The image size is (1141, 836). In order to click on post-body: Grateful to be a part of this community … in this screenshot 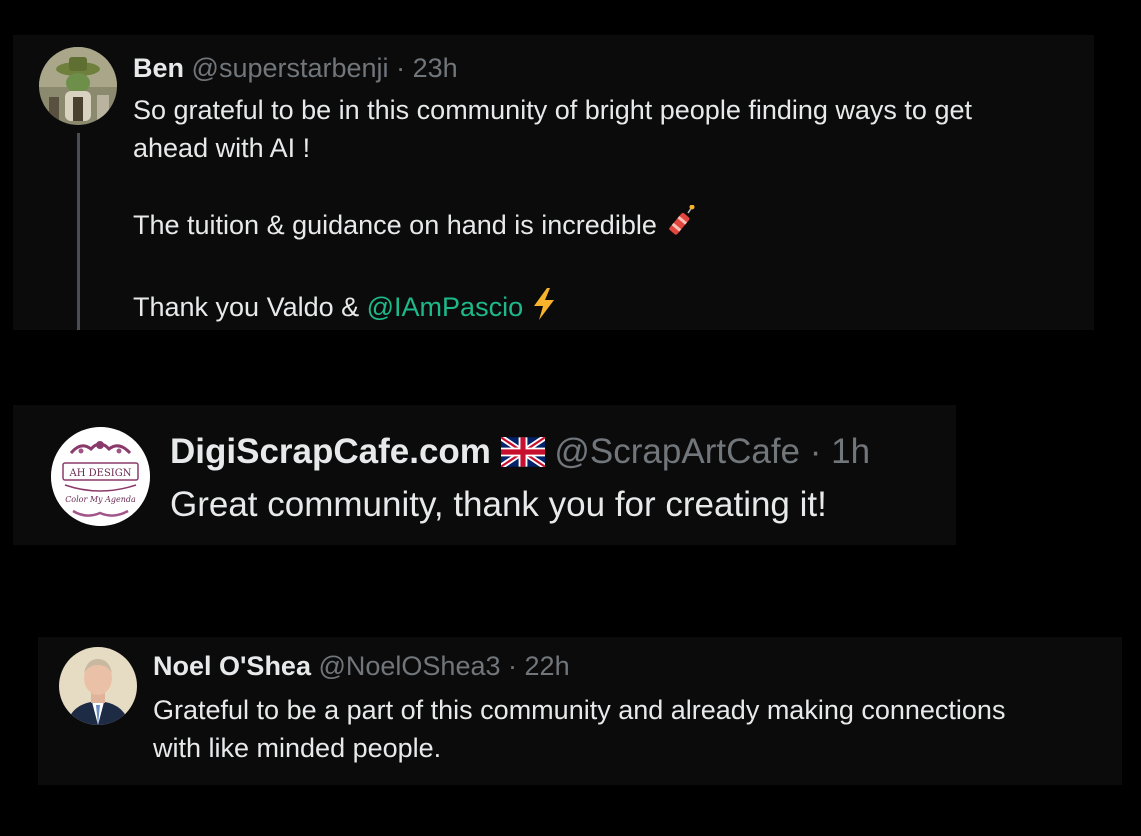, I will do `click(635, 729)`.